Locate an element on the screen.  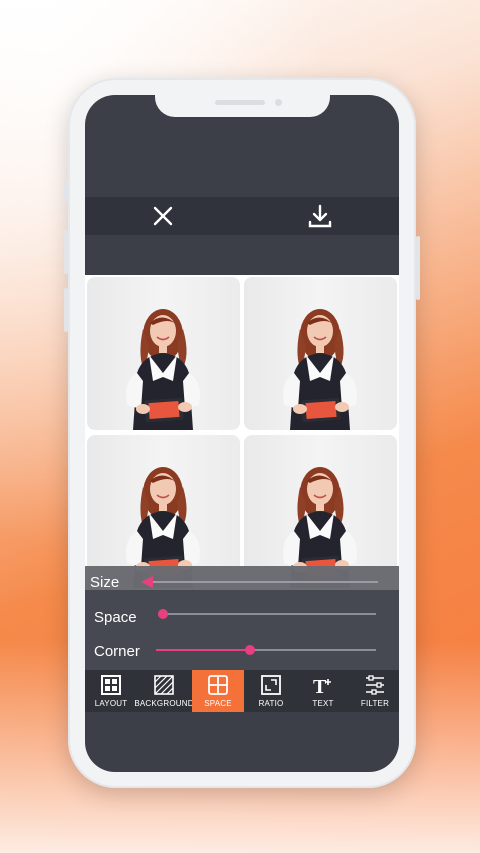
phone-mute-button is located at coordinates (66, 191).